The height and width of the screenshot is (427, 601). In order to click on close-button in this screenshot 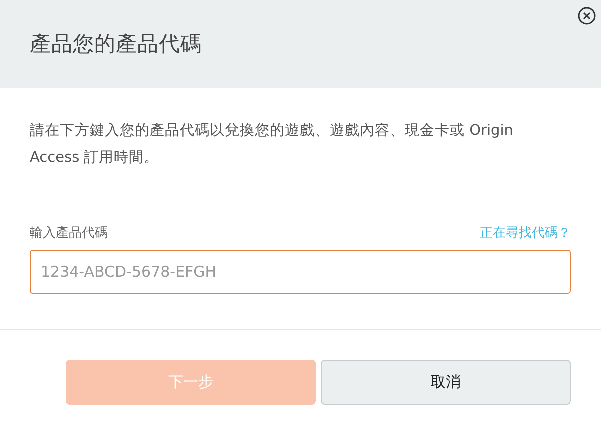, I will do `click(587, 16)`.